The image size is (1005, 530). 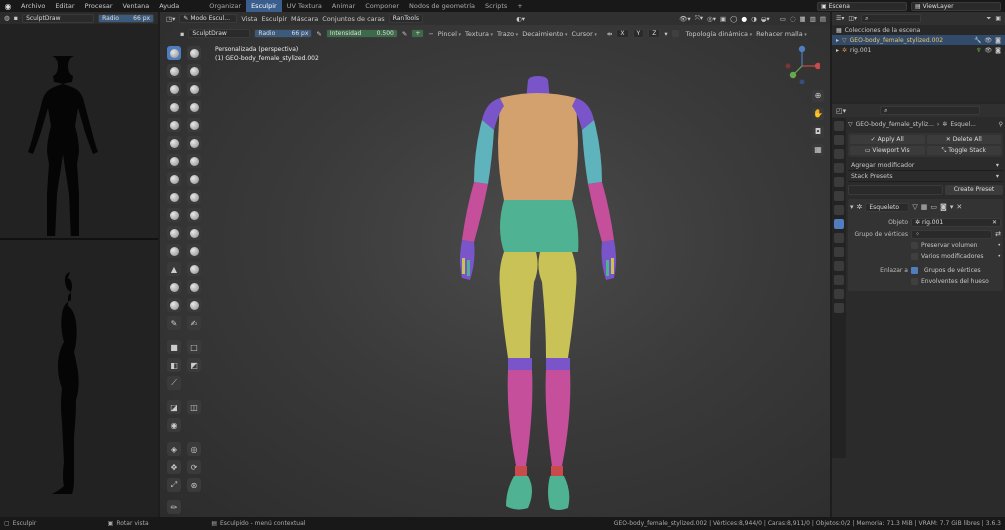 I want to click on menu-ventana: Ventana, so click(x=136, y=6).